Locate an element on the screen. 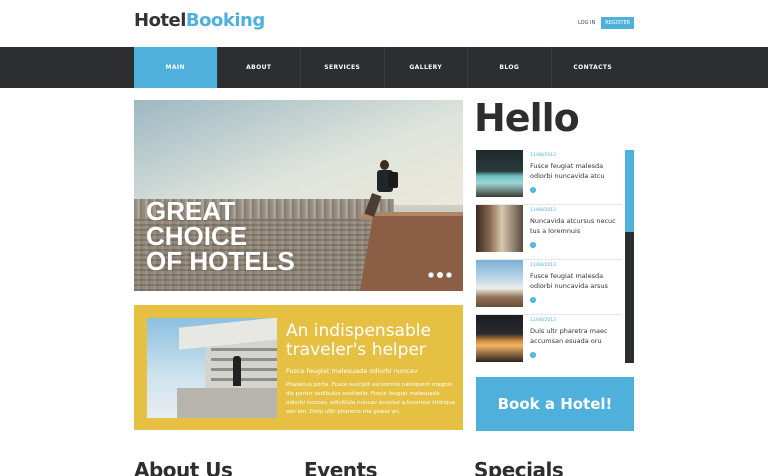 This screenshot has height=476, width=768. logo-part-booking: Booking is located at coordinates (225, 20).